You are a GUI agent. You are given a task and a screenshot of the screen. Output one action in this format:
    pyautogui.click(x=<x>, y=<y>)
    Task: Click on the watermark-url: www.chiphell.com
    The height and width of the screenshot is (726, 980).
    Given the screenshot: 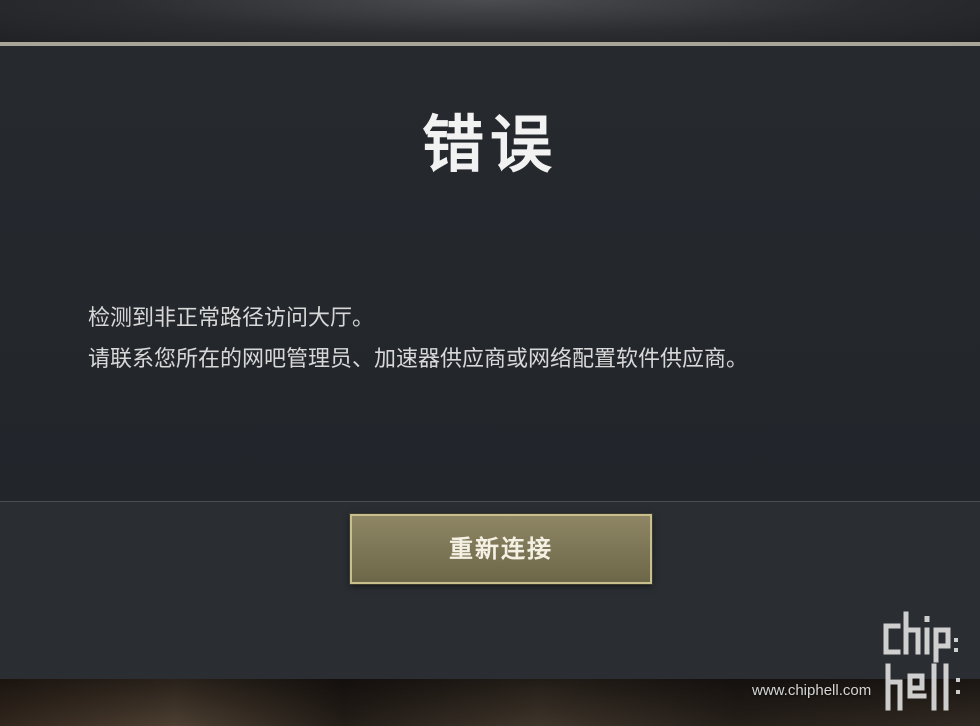 What is the action you would take?
    pyautogui.click(x=812, y=690)
    